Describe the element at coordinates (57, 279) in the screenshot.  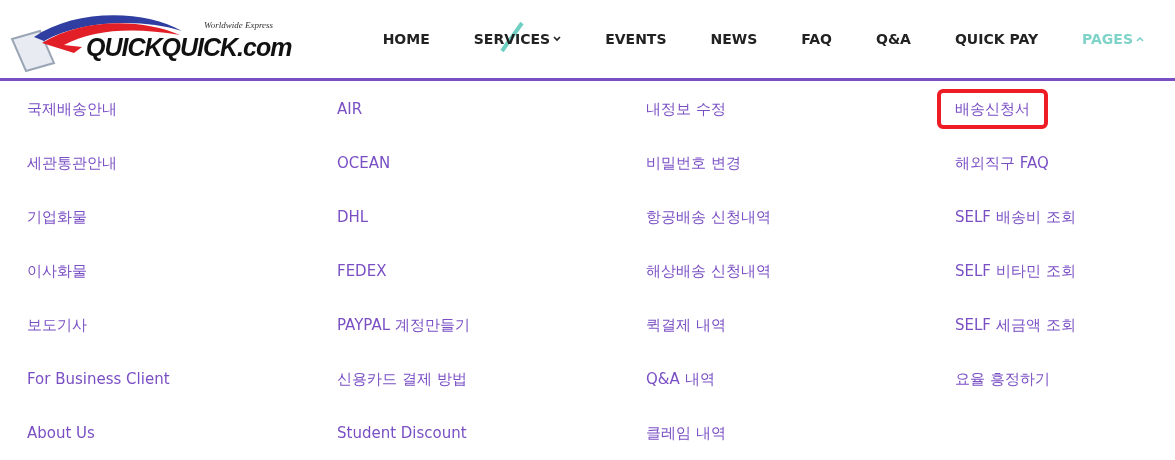
I see `menu-link: 이사화물` at that location.